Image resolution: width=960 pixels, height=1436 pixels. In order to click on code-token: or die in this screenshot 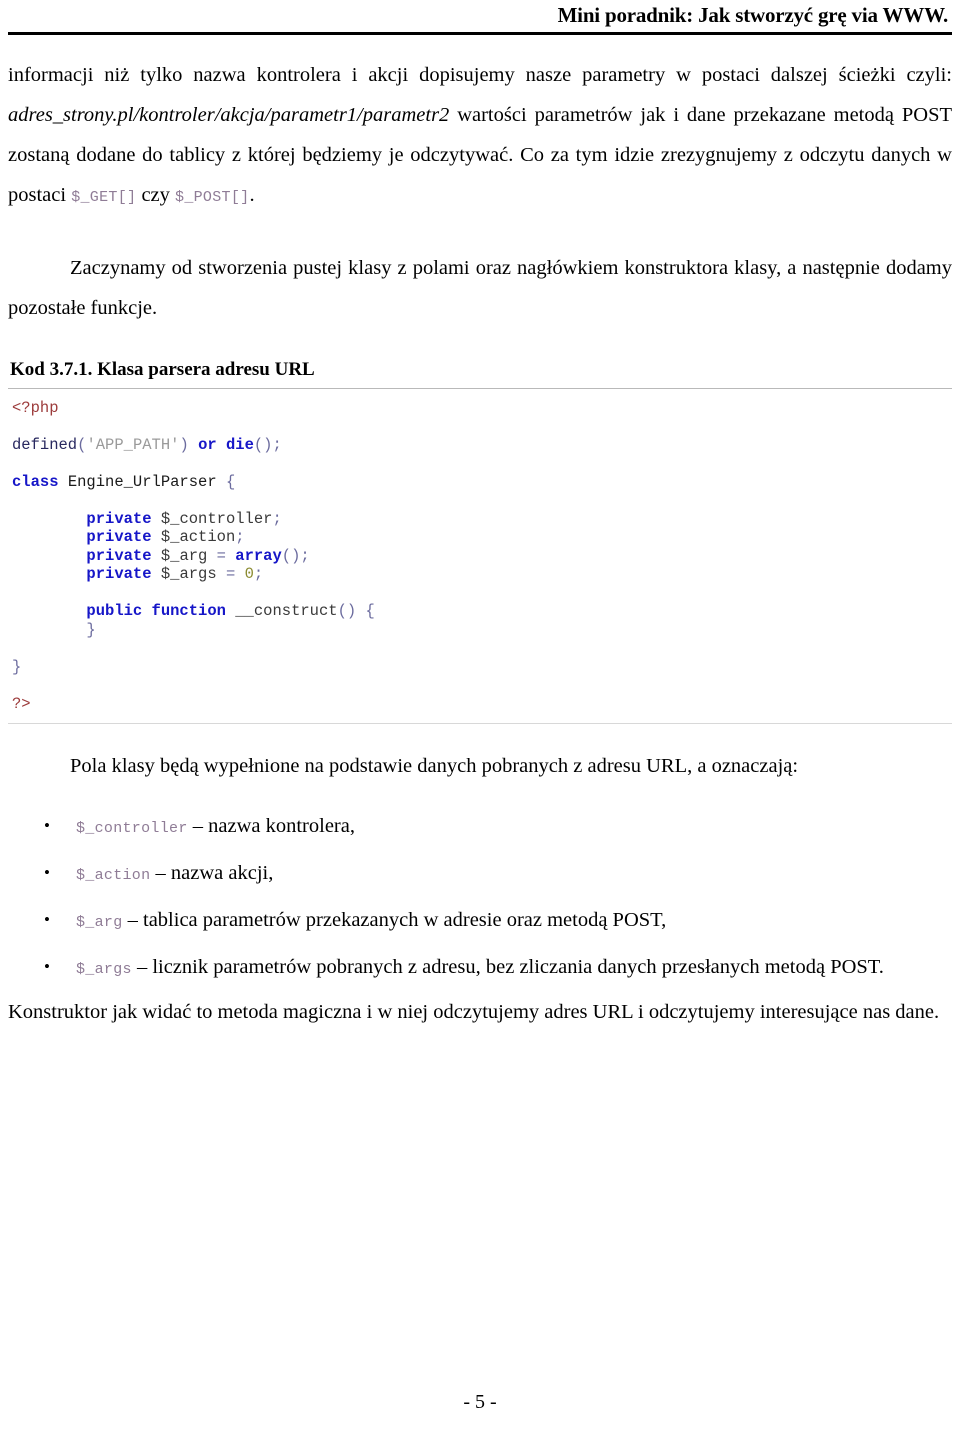, I will do `click(226, 444)`.